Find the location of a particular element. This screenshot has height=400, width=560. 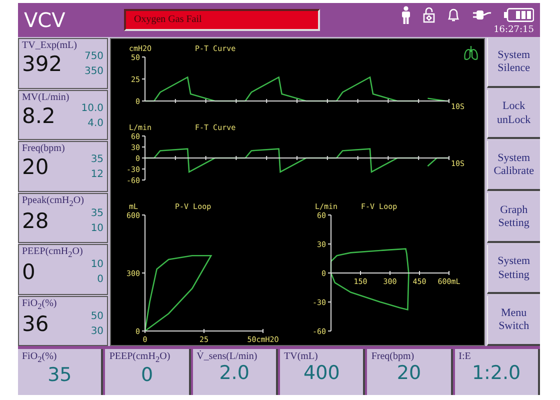

parameter-label: Ppeak(cmH$_{2}$O) is located at coordinates (53, 201).